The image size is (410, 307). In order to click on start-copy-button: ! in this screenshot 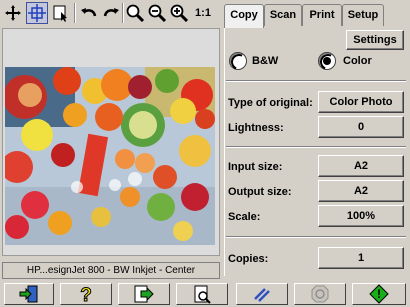, I will do `click(379, 294)`.